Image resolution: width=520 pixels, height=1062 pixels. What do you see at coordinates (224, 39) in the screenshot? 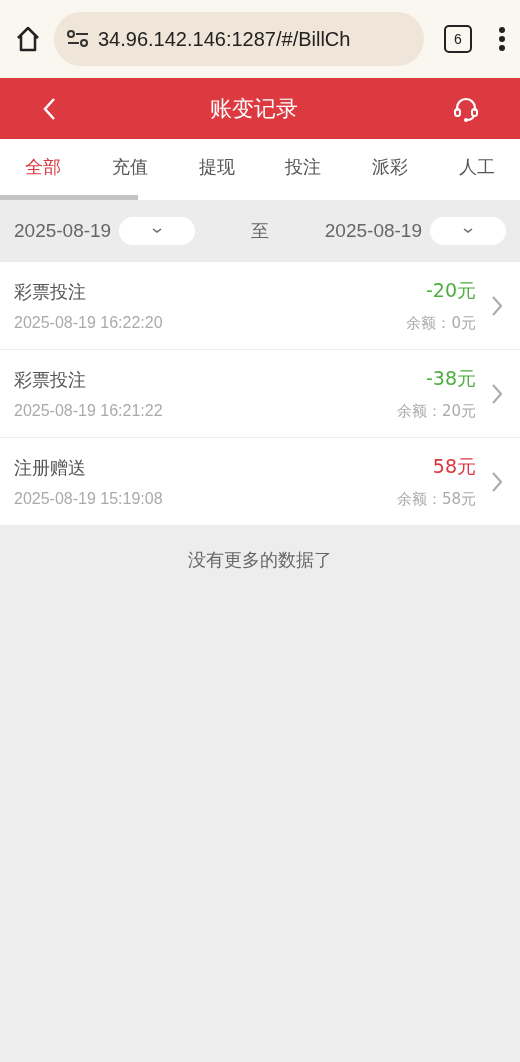
I see `url-text: 34.96.142.146:1287/#/BillCh` at bounding box center [224, 39].